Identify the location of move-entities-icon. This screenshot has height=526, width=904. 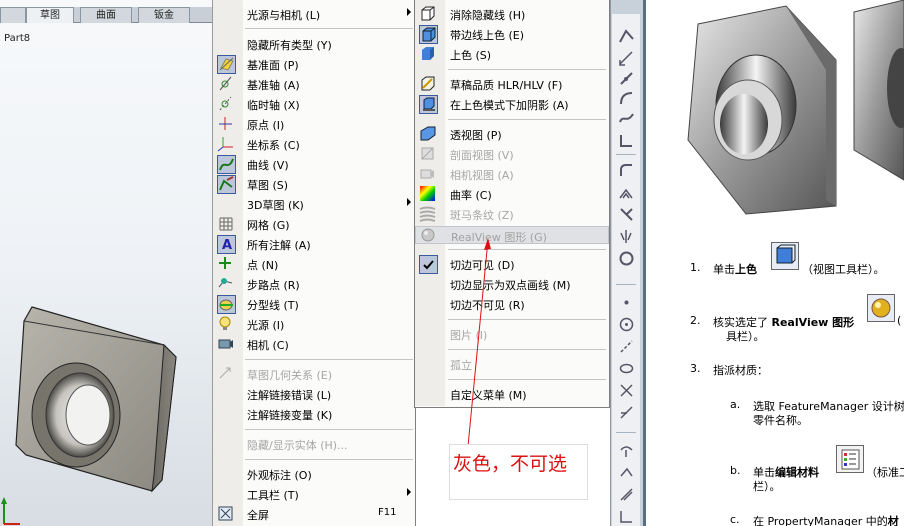
(626, 450).